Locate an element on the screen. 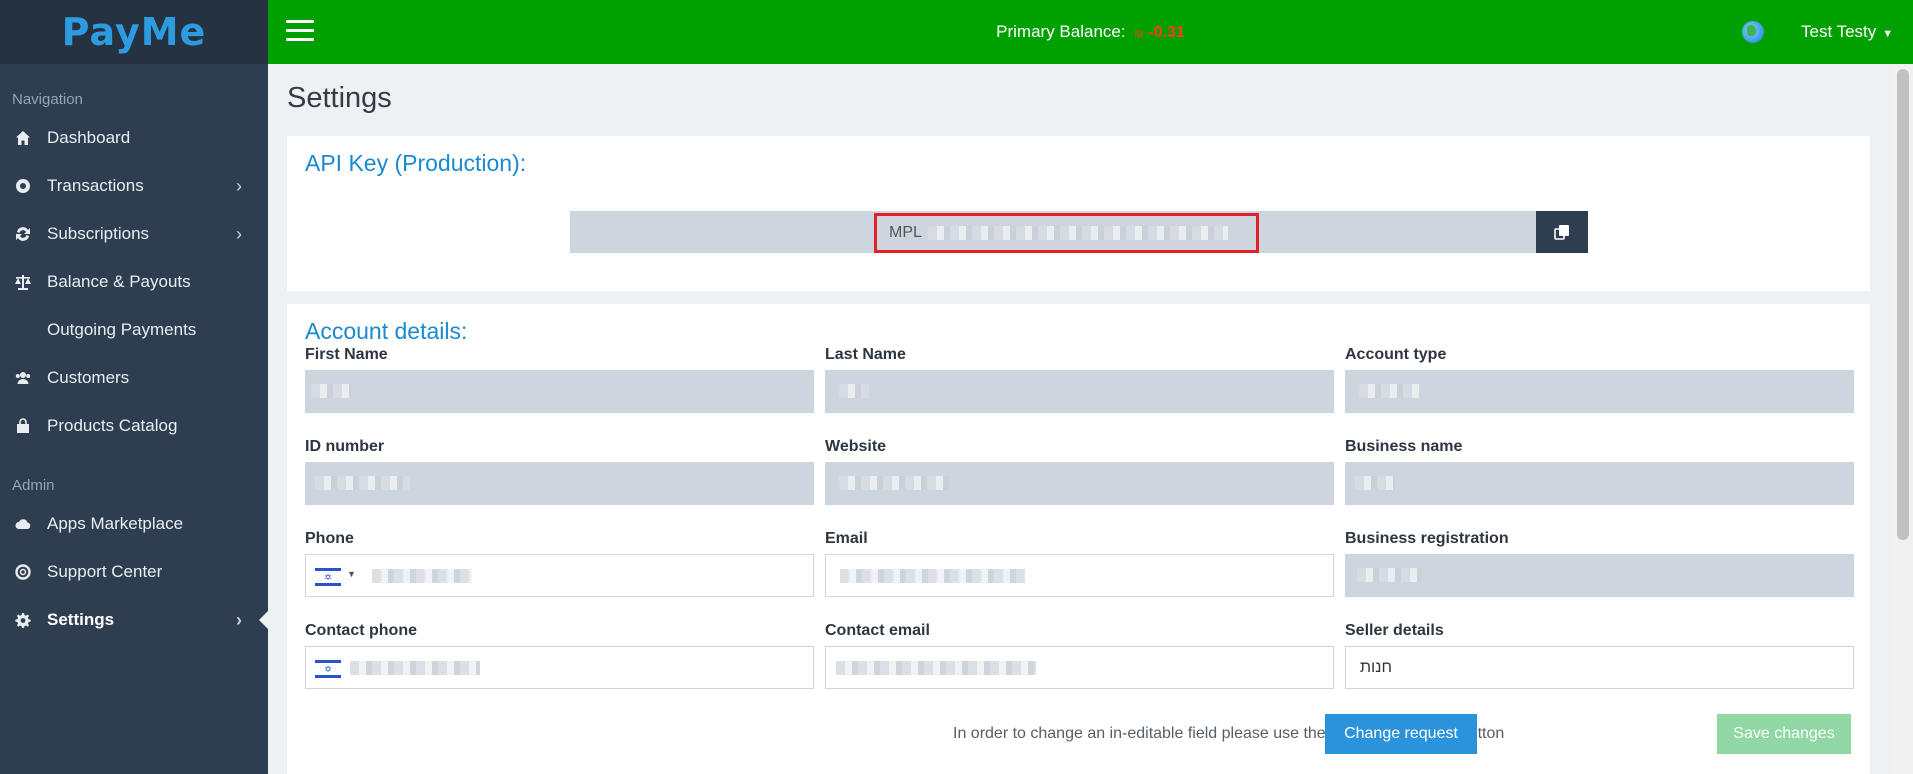  active-indicator is located at coordinates (263, 620).